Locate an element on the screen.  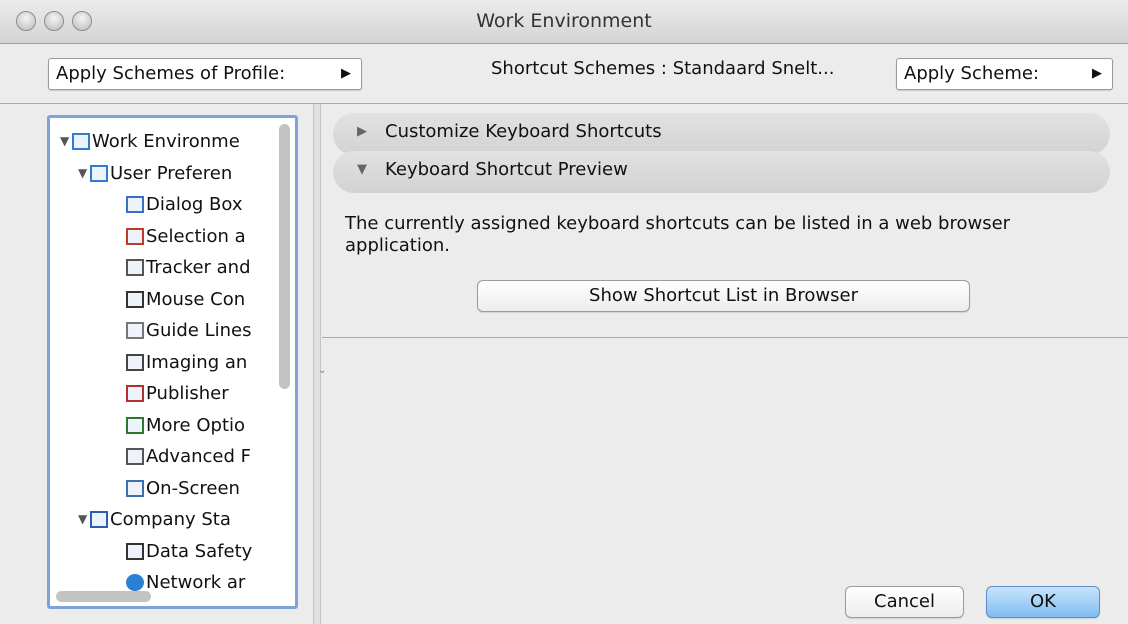
content-divider is located at coordinates (725, 337).